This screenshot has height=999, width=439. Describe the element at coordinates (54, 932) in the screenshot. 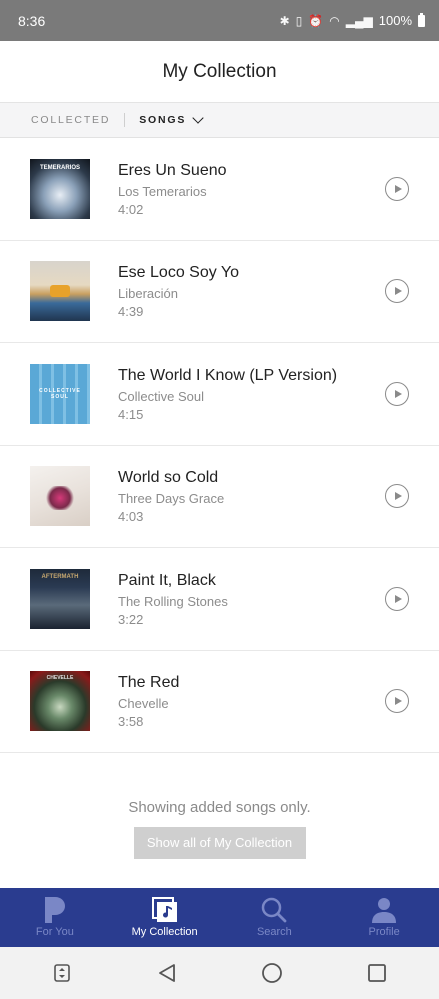

I see `tab-label: For You` at that location.